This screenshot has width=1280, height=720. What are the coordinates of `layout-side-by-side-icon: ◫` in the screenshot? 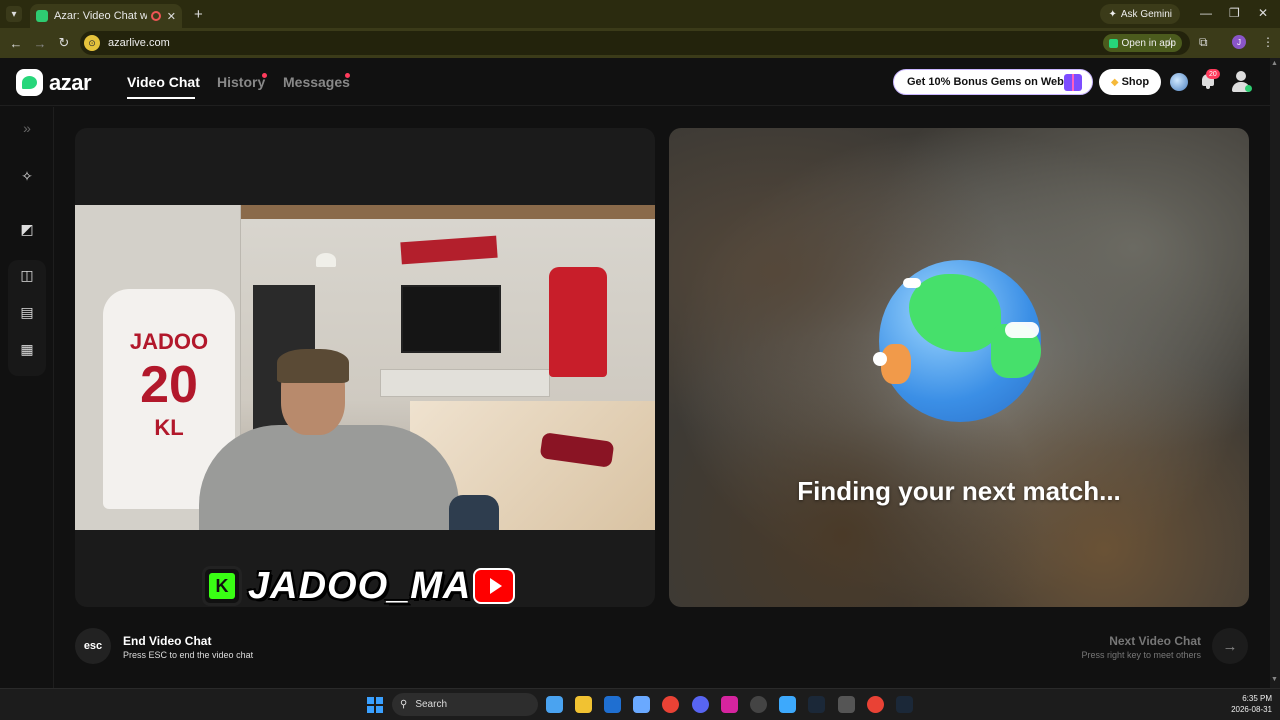 It's located at (27, 275).